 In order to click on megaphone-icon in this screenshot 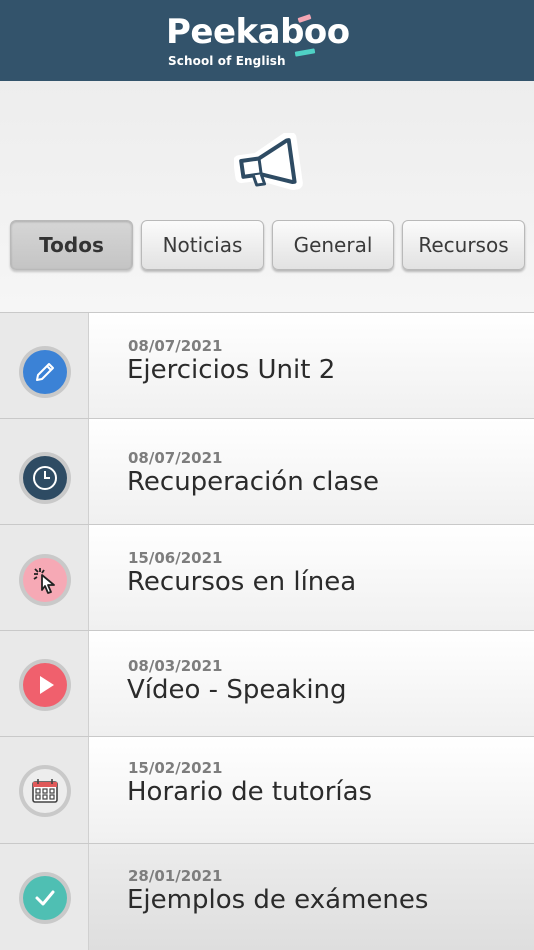, I will do `click(268, 162)`.